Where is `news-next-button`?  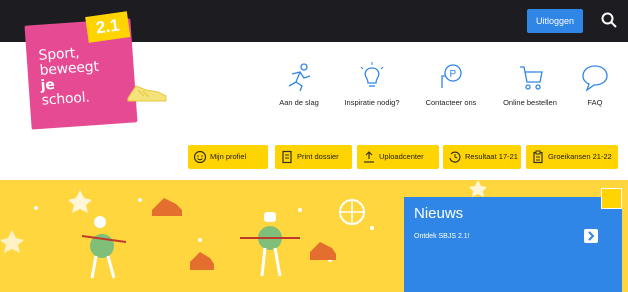
news-next-button is located at coordinates (591, 236).